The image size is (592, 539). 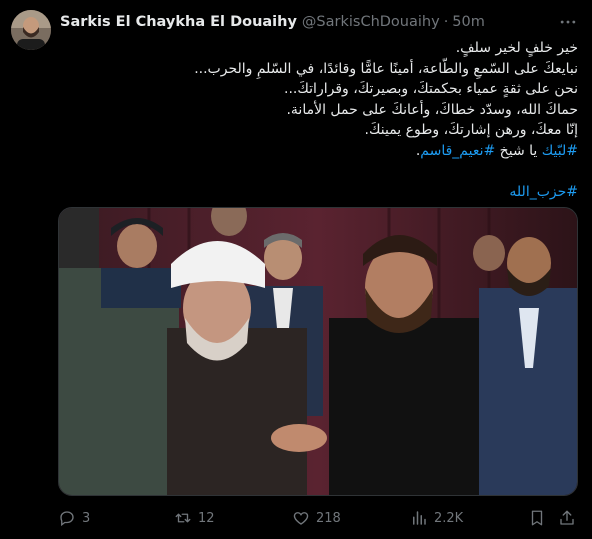 I want to click on author-handle: @SarkisChDouaihy, so click(x=371, y=22).